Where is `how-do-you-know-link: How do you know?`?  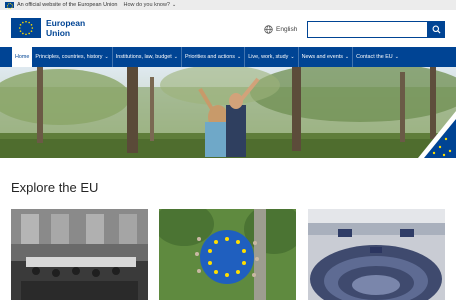
how-do-you-know-link: How do you know? is located at coordinates (147, 5).